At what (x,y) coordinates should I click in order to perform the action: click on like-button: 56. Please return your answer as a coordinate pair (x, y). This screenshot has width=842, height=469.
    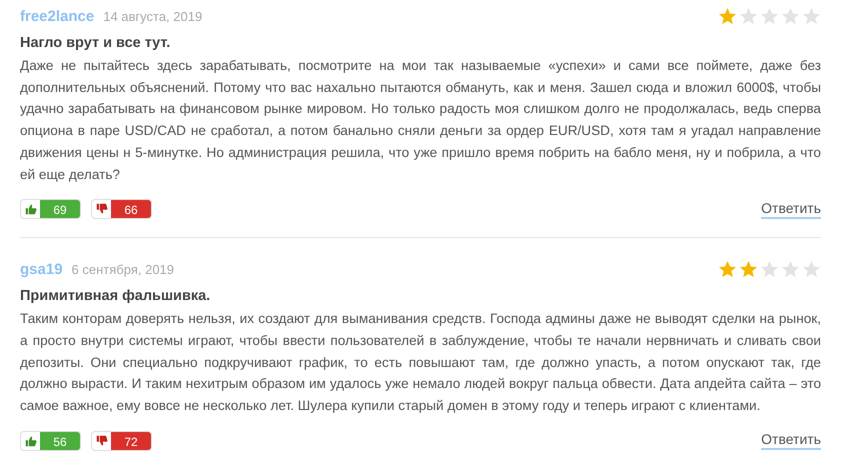
    Looking at the image, I should click on (50, 440).